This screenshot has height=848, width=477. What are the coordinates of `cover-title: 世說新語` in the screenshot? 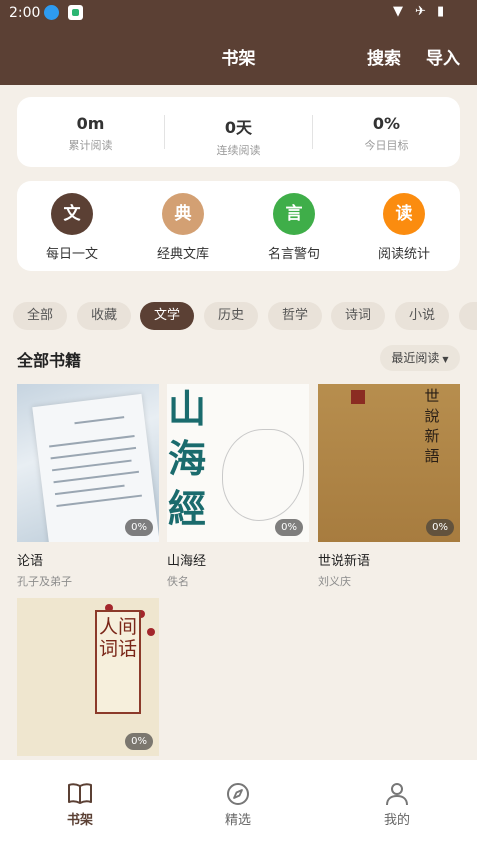 It's located at (432, 426).